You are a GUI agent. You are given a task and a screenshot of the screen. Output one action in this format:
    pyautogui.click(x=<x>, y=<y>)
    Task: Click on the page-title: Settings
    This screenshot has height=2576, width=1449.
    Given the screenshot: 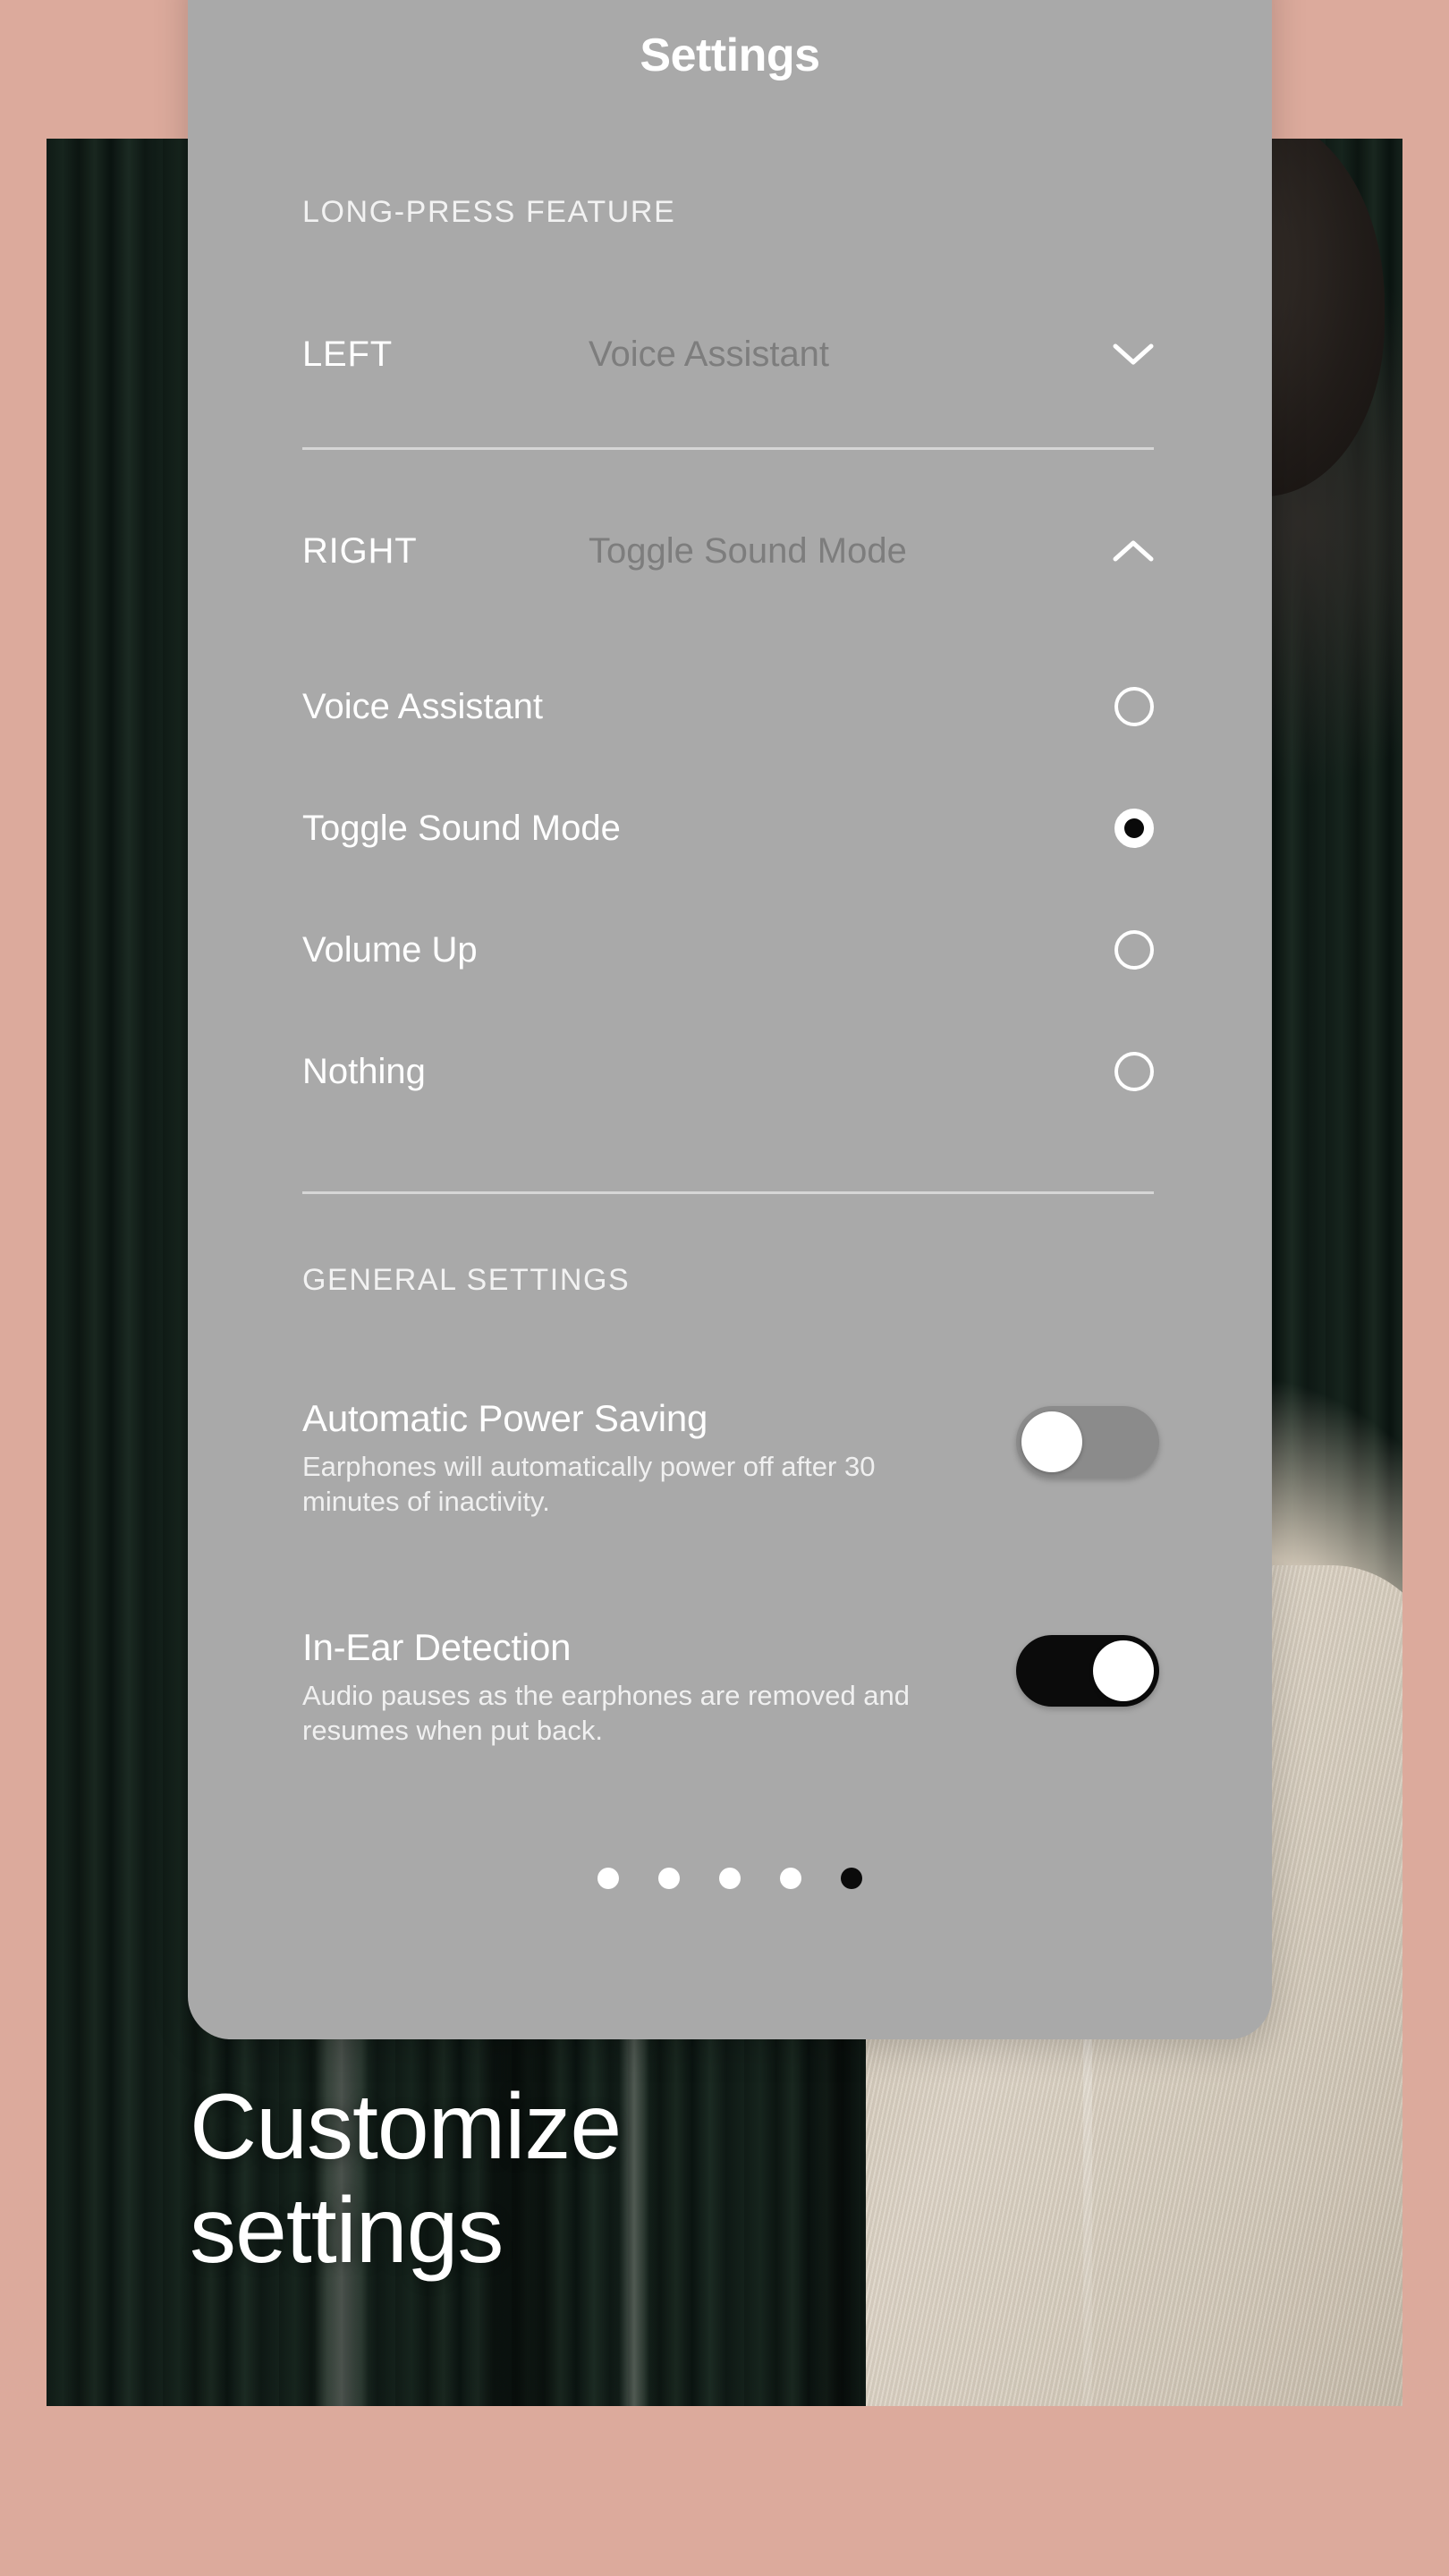 What is the action you would take?
    pyautogui.click(x=730, y=55)
    